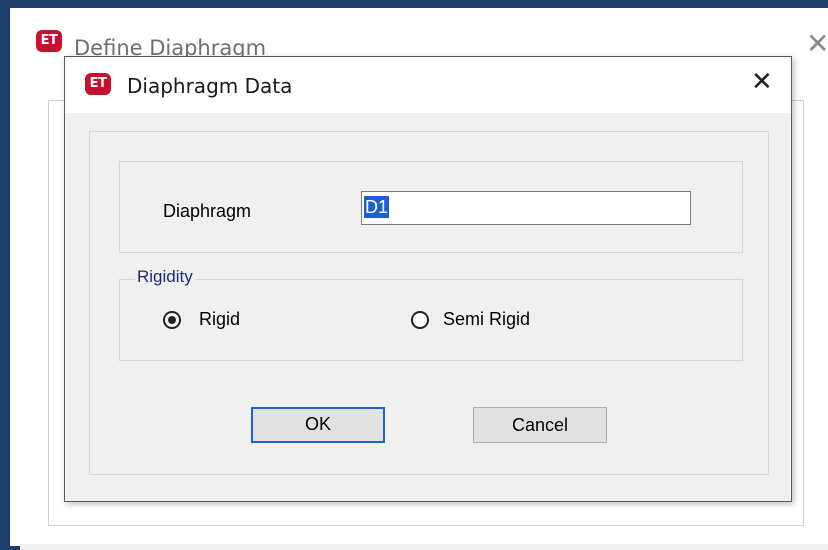 Image resolution: width=828 pixels, height=550 pixels. Describe the element at coordinates (165, 277) in the screenshot. I see `rigidity-legend: Rigidity` at that location.